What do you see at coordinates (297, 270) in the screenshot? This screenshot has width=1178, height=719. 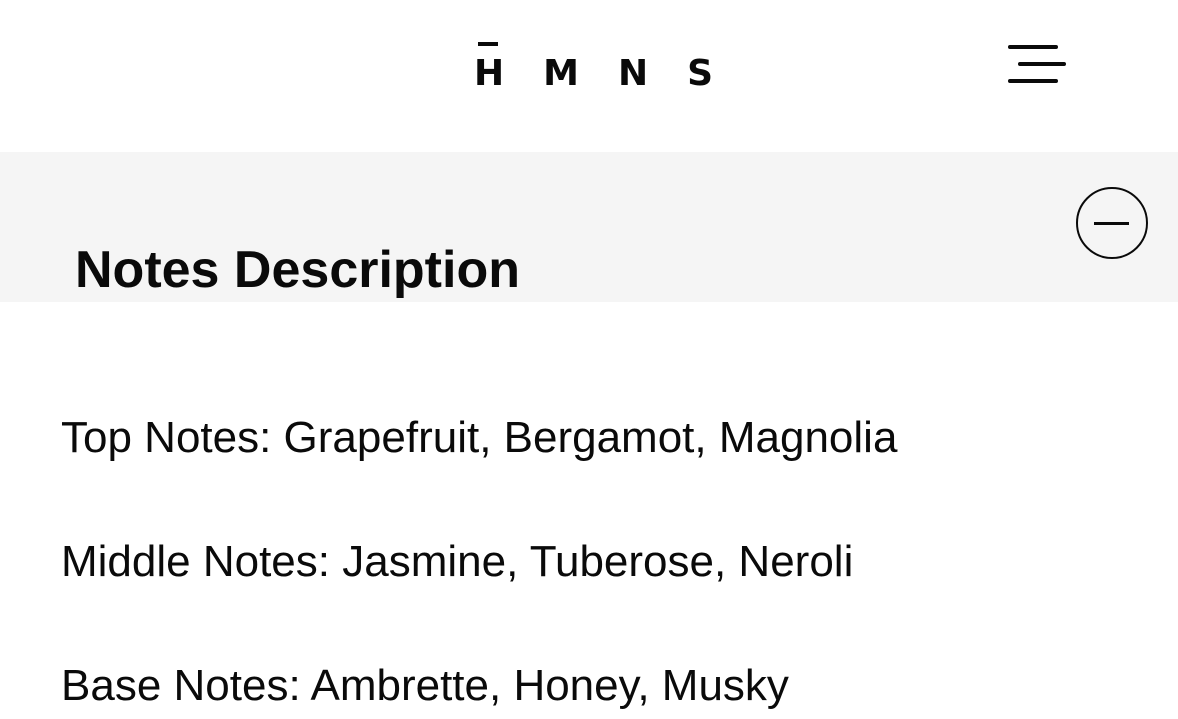 I see `accordion-title: Notes Description` at bounding box center [297, 270].